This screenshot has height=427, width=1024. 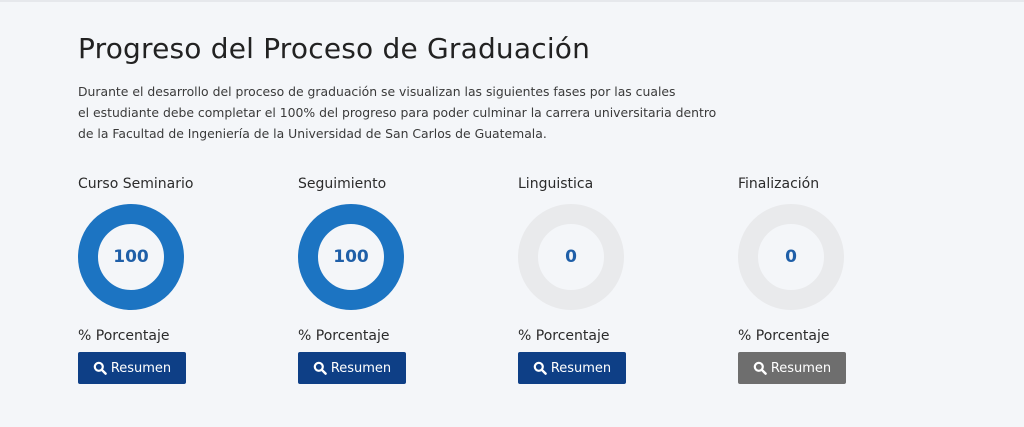 What do you see at coordinates (779, 184) in the screenshot?
I see `phase-title: Finalización` at bounding box center [779, 184].